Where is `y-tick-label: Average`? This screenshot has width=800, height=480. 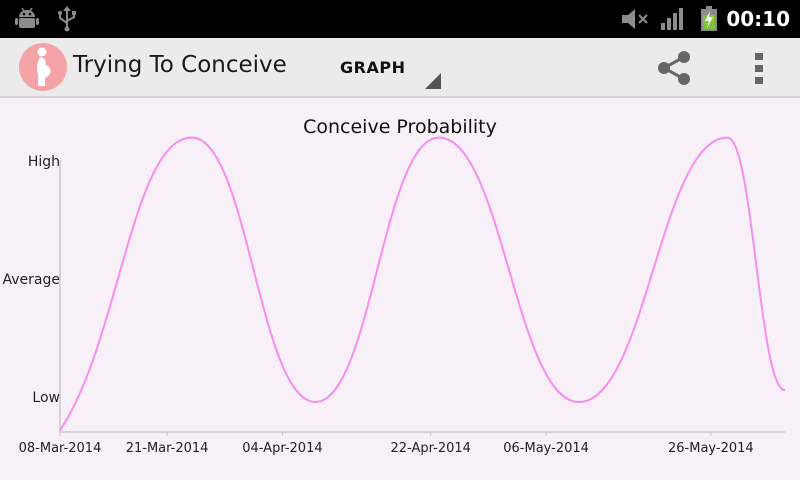
y-tick-label: Average is located at coordinates (32, 280).